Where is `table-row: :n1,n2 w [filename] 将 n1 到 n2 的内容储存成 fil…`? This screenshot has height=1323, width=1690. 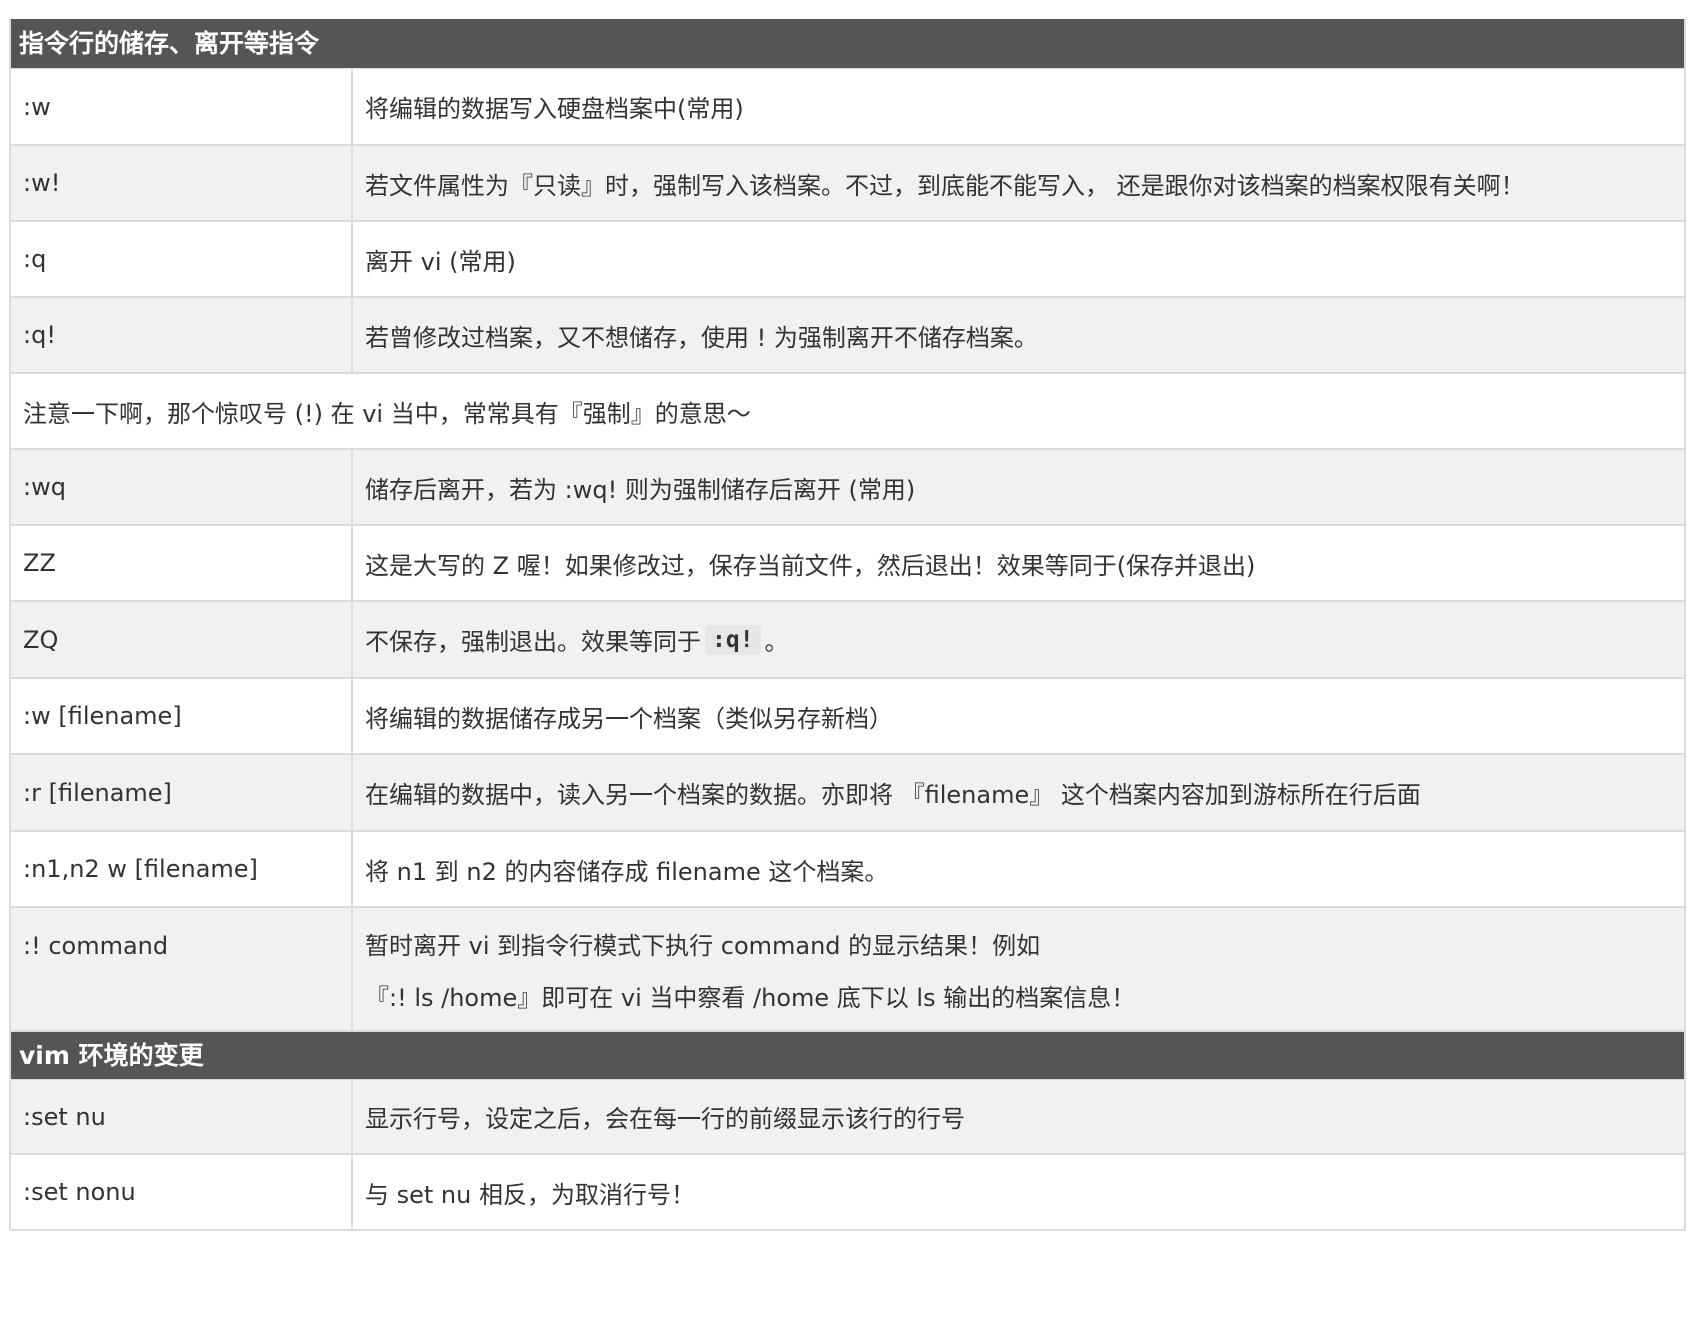
table-row: :n1,n2 w [filename] 将 n1 到 n2 的内容储存成 fil… is located at coordinates (847, 870).